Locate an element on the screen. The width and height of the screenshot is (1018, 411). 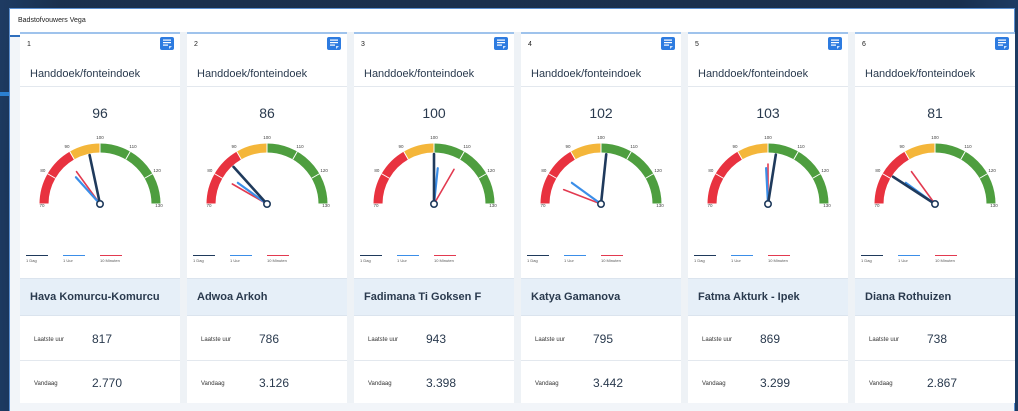
needle-1-hour is located at coordinates (586, 193).